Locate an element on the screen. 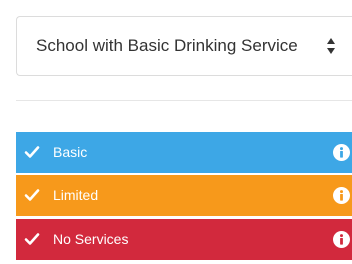  legend-item-limited: Limited is located at coordinates (184, 195).